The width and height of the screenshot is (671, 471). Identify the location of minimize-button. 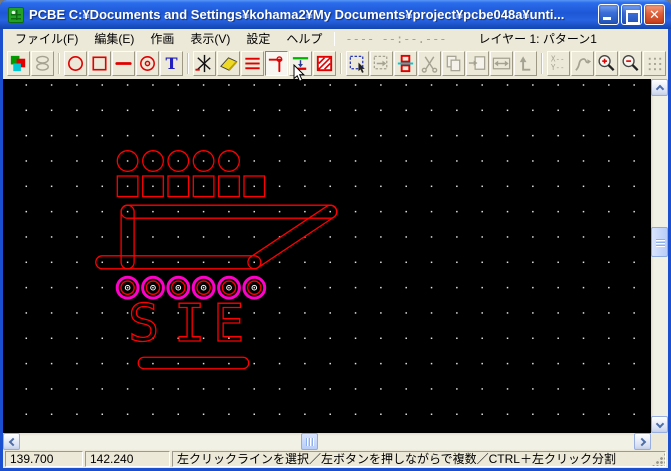
(608, 14).